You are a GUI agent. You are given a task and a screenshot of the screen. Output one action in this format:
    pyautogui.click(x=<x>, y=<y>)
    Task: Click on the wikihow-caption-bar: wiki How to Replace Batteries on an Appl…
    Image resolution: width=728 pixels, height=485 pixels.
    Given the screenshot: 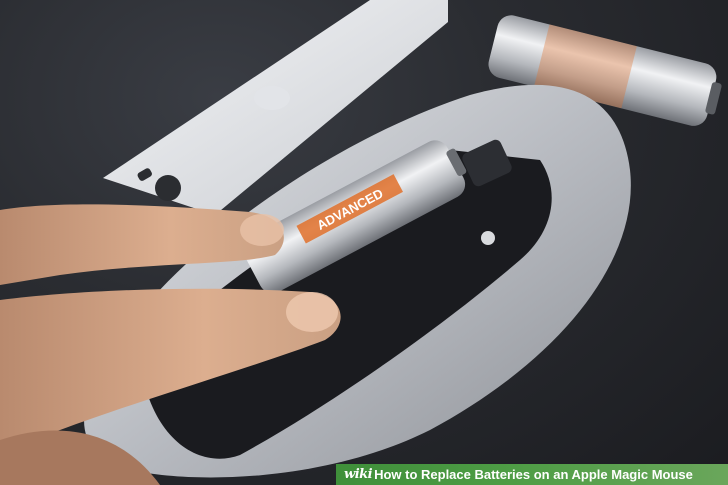 What is the action you would take?
    pyautogui.click(x=532, y=474)
    